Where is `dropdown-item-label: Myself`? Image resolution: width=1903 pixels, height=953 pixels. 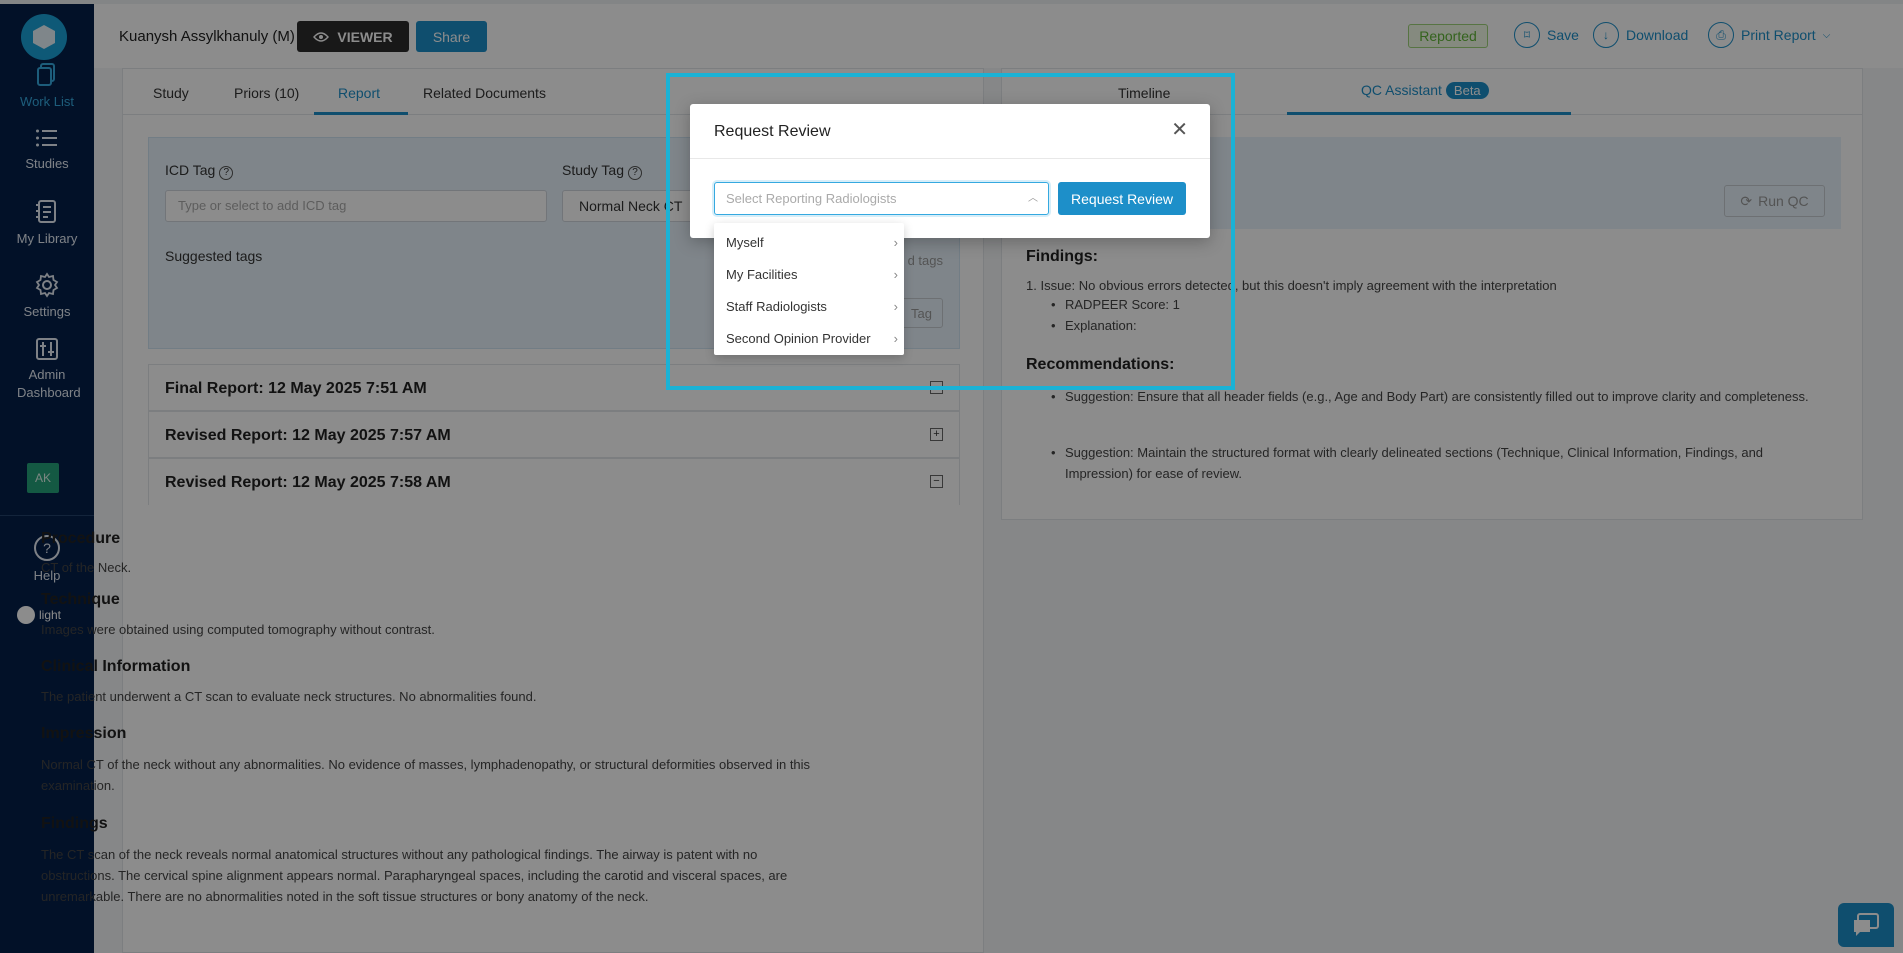
dropdown-item-label: Myself is located at coordinates (745, 242).